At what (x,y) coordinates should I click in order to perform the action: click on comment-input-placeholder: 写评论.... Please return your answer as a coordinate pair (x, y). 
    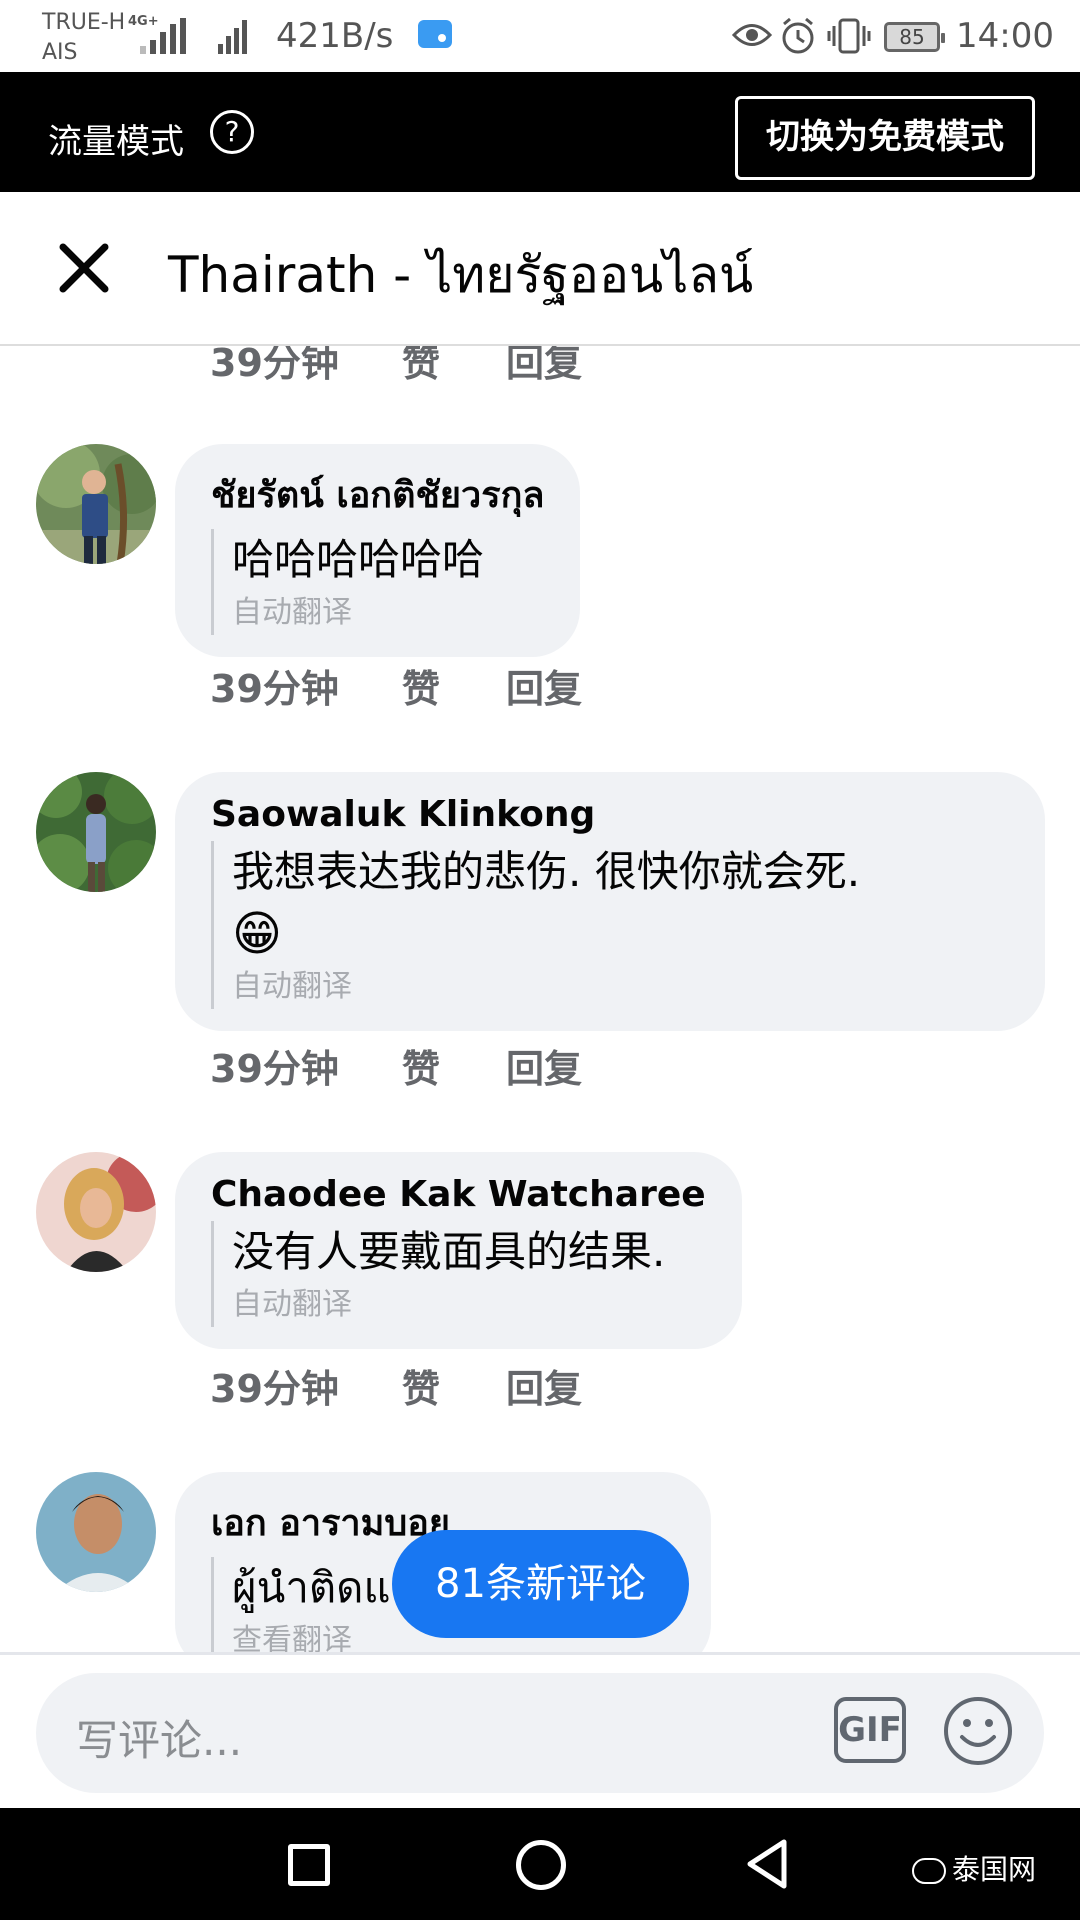
    Looking at the image, I should click on (159, 1740).